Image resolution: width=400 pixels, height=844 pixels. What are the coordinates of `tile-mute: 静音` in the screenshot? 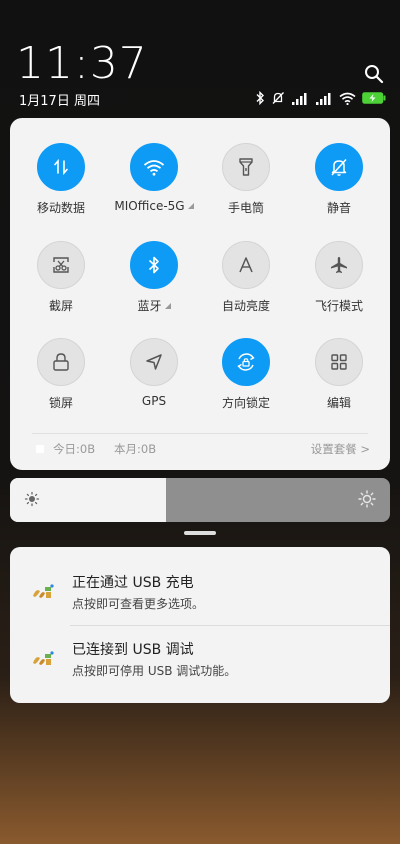 It's located at (339, 179).